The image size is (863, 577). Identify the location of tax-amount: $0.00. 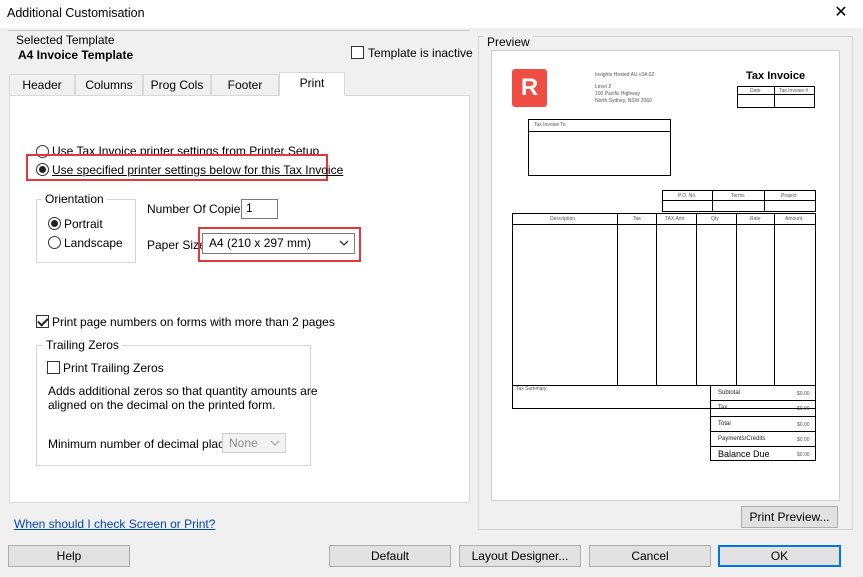
(803, 409).